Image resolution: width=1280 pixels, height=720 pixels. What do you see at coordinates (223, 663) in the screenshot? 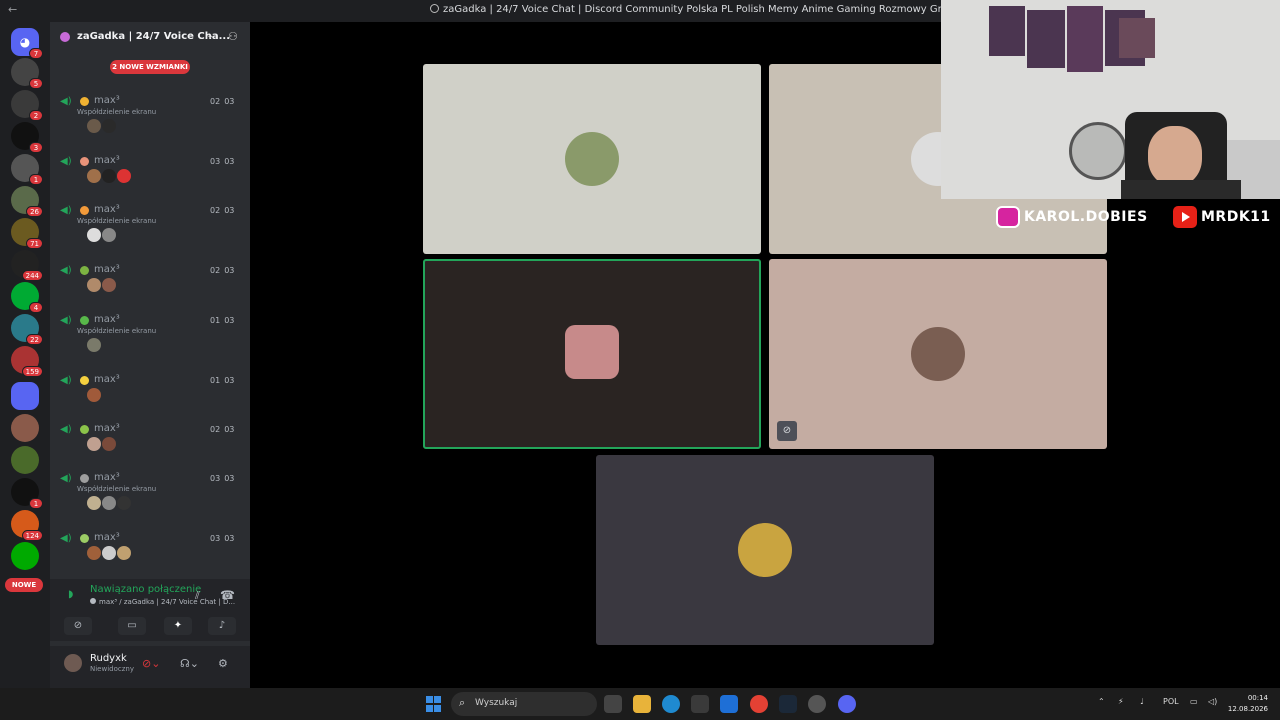
I see `gear-icon: ⚙` at bounding box center [223, 663].